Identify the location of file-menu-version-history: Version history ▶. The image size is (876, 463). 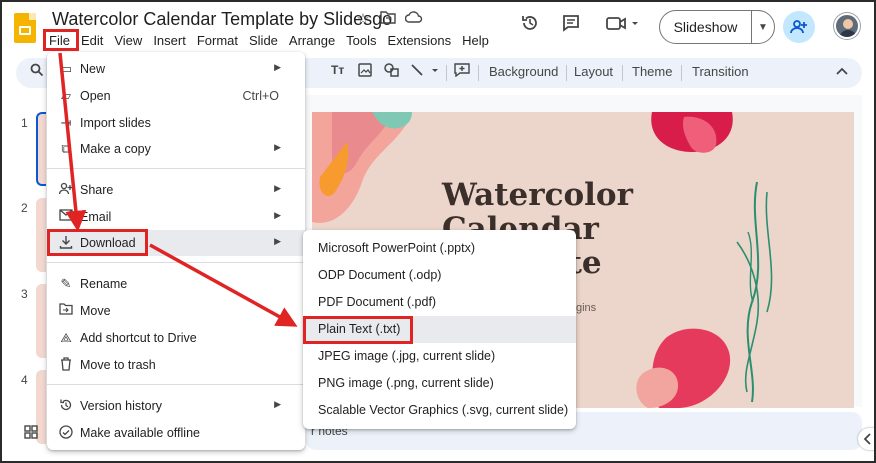
(176, 406).